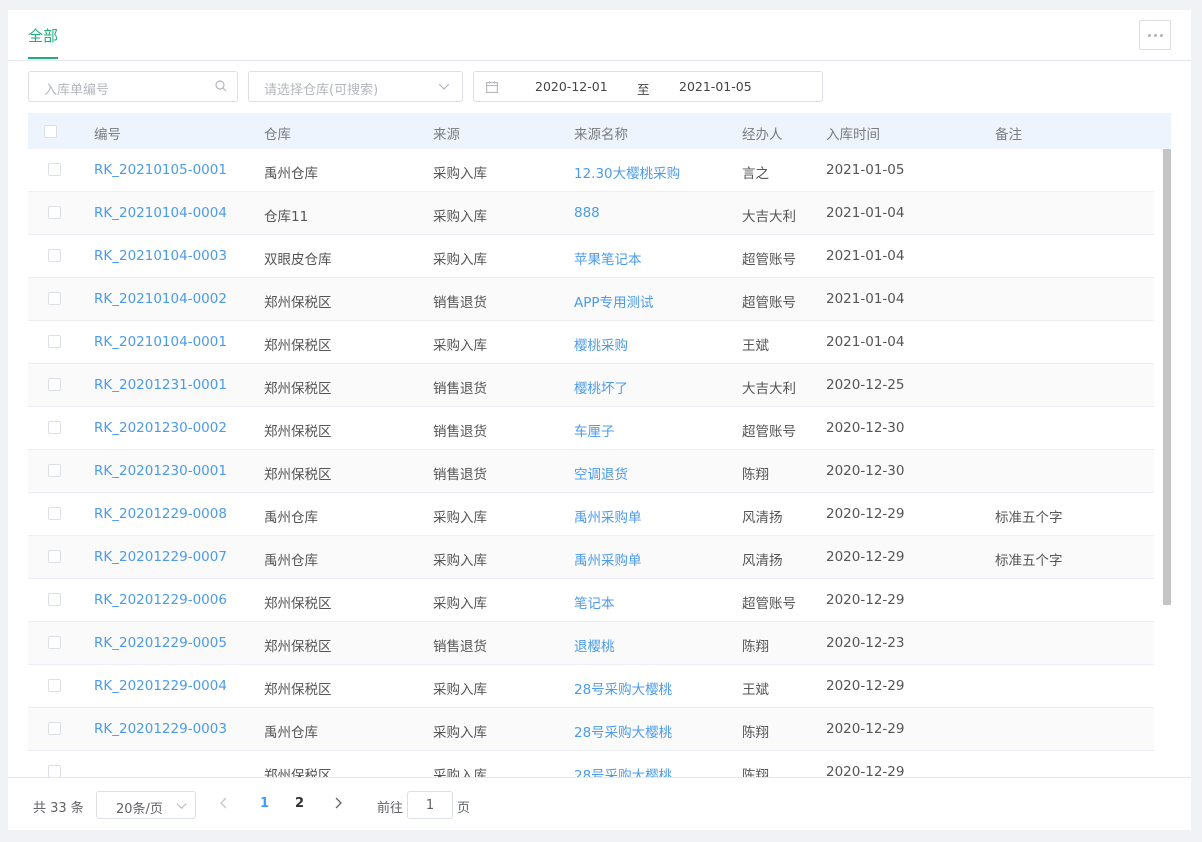 This screenshot has height=842, width=1202. I want to click on cell-code: RK_20201229-0006, so click(160, 600).